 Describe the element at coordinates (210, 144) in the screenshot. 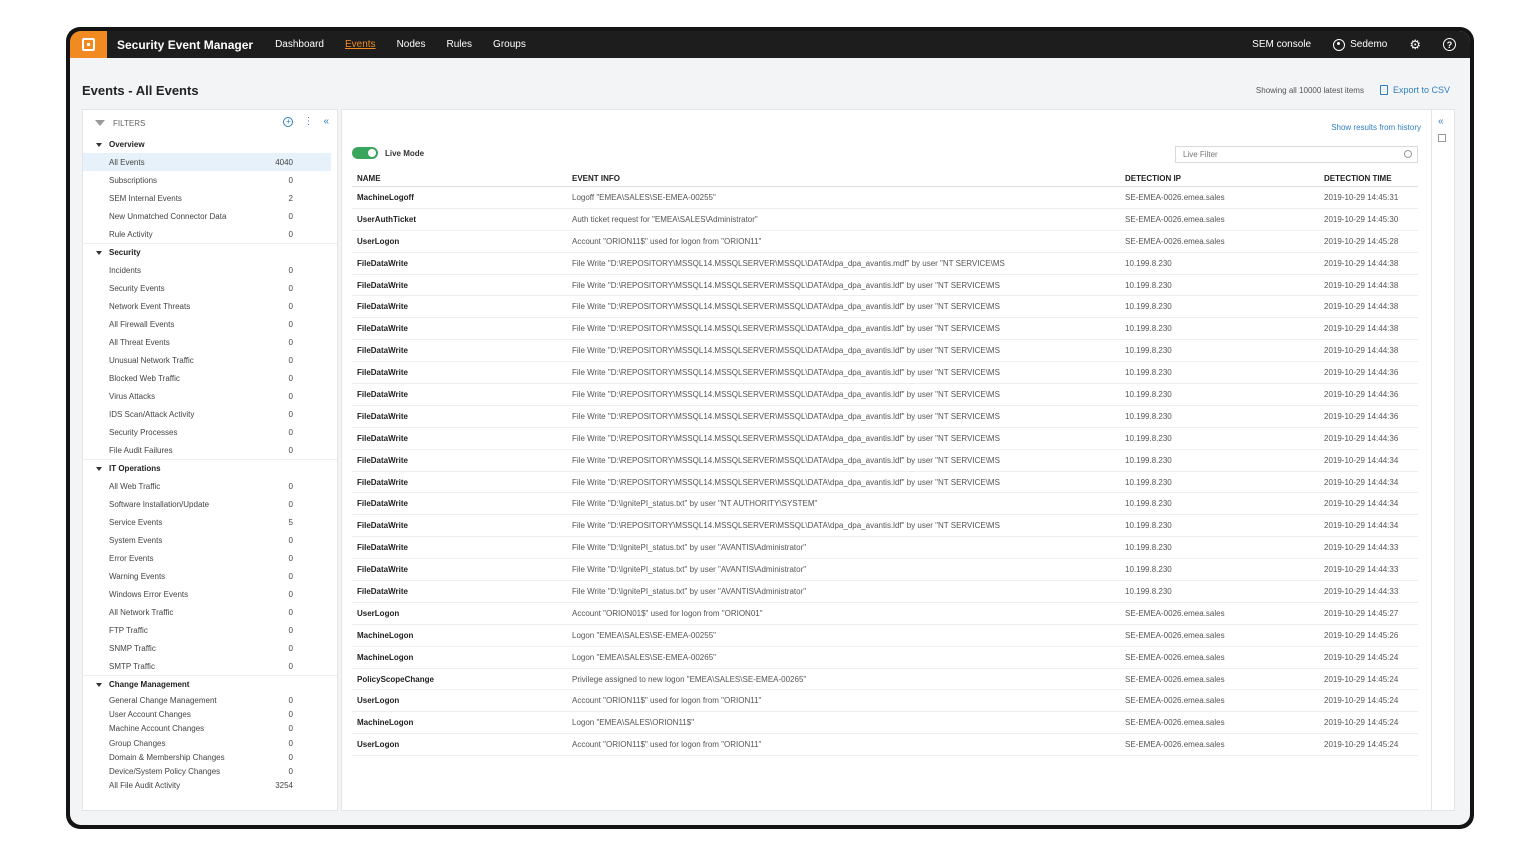

I see `filter-group-header: Overview` at that location.